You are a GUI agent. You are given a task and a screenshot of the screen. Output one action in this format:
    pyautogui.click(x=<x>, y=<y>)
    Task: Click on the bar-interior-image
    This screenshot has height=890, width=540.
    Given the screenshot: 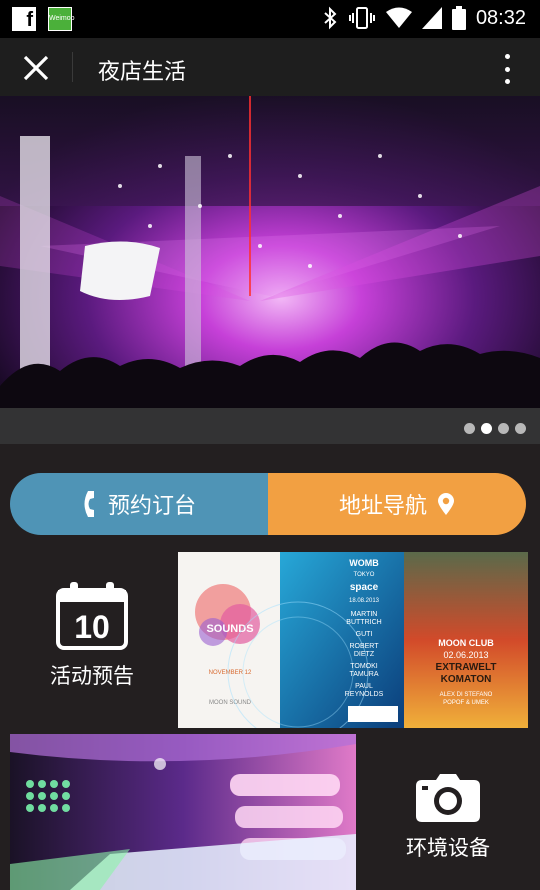 What is the action you would take?
    pyautogui.click(x=183, y=812)
    